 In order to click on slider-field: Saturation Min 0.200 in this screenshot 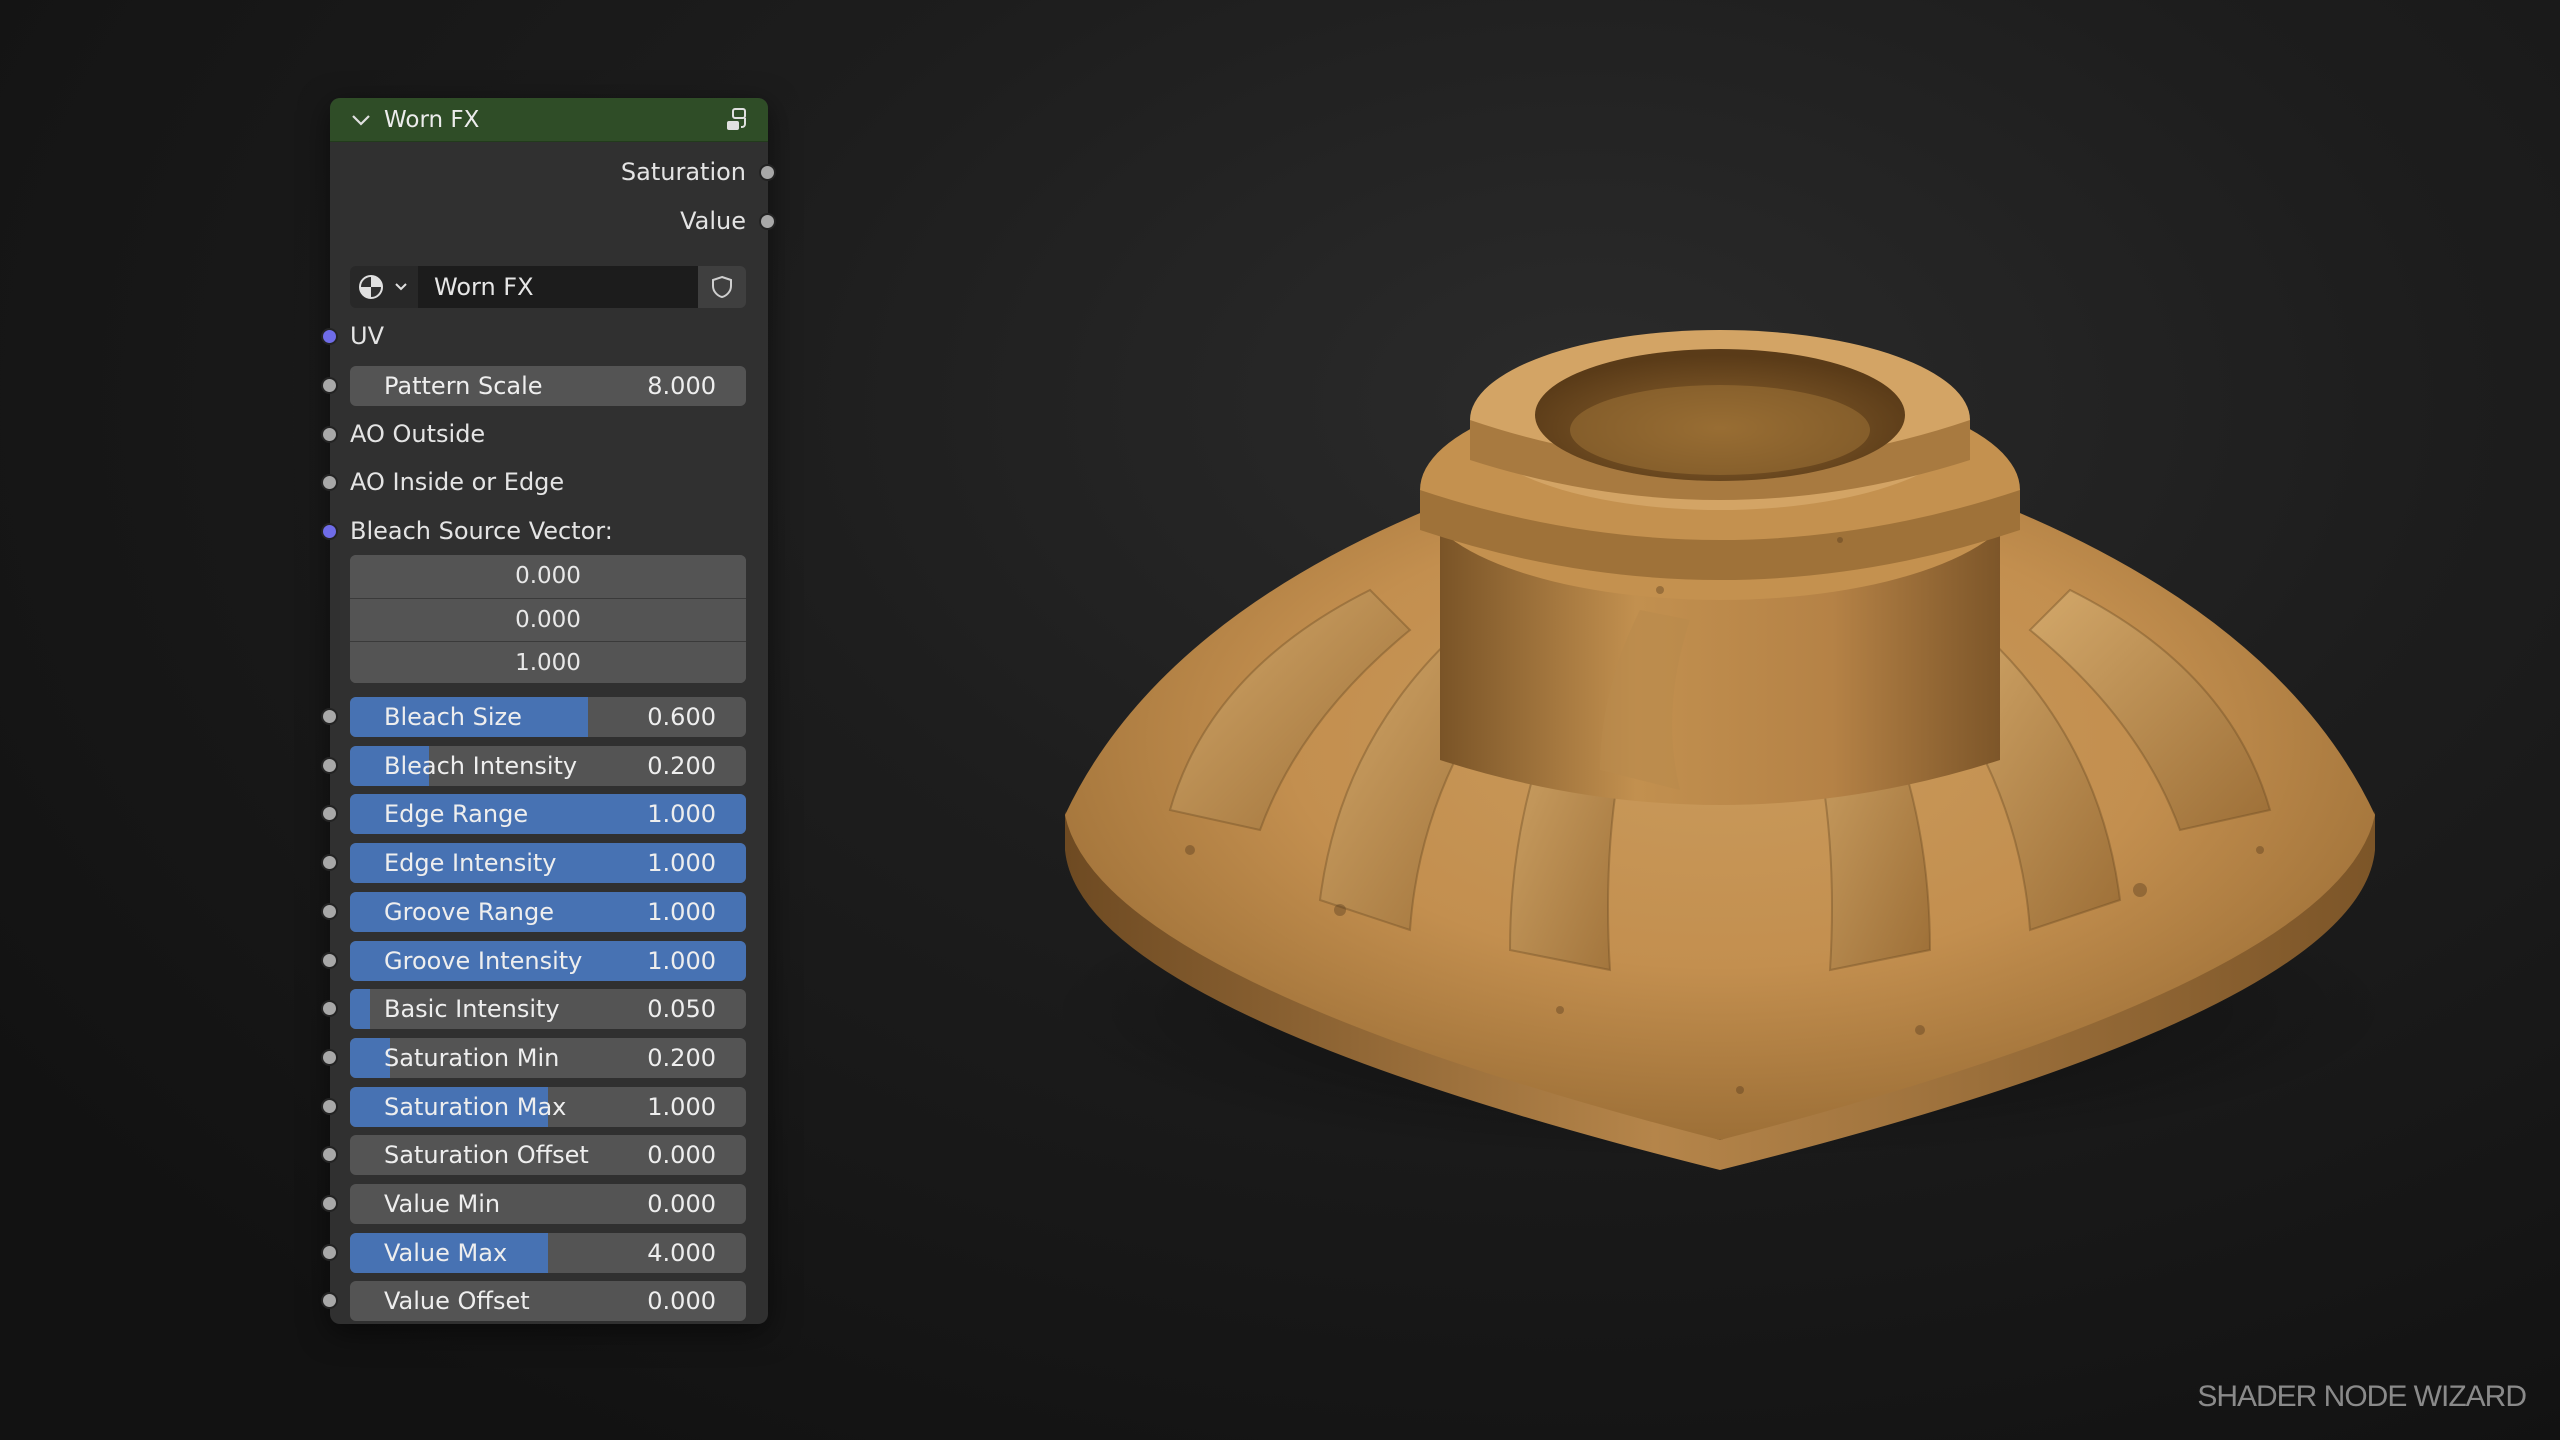, I will do `click(548, 1058)`.